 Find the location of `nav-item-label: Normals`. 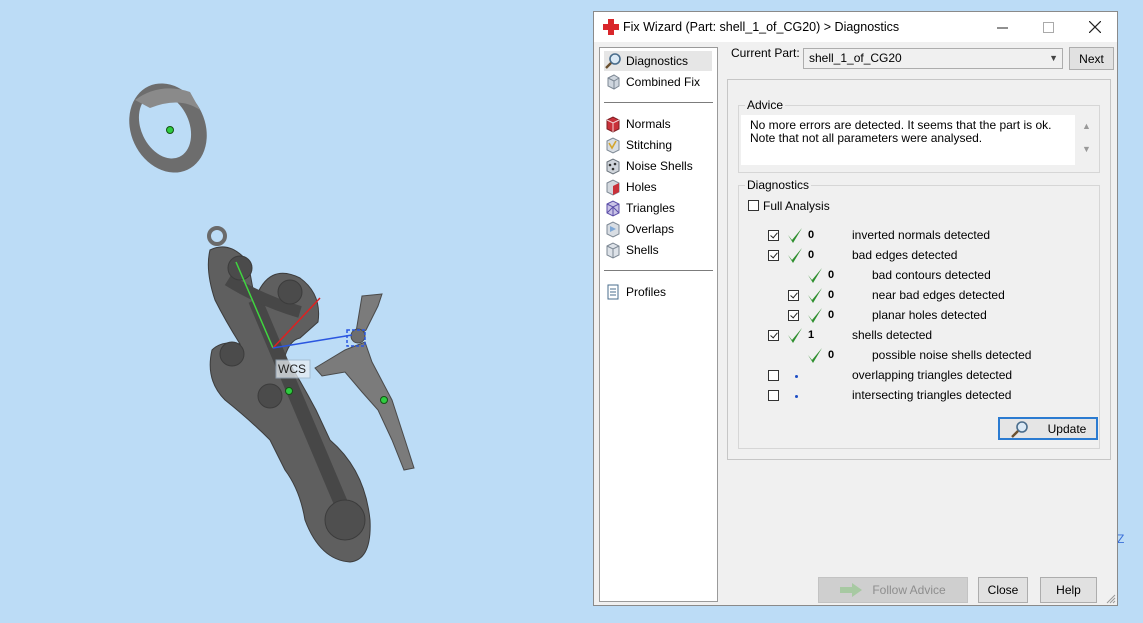

nav-item-label: Normals is located at coordinates (648, 124).